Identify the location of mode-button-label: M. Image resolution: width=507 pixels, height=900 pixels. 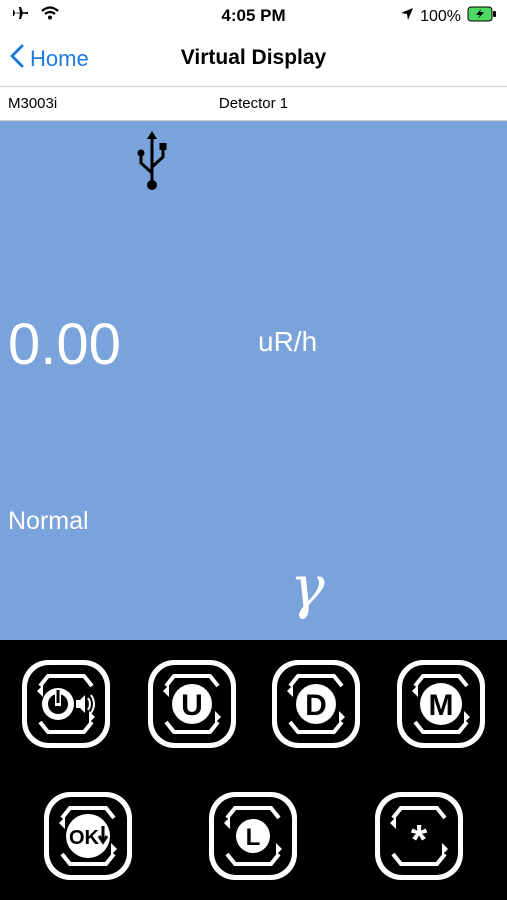
(441, 705).